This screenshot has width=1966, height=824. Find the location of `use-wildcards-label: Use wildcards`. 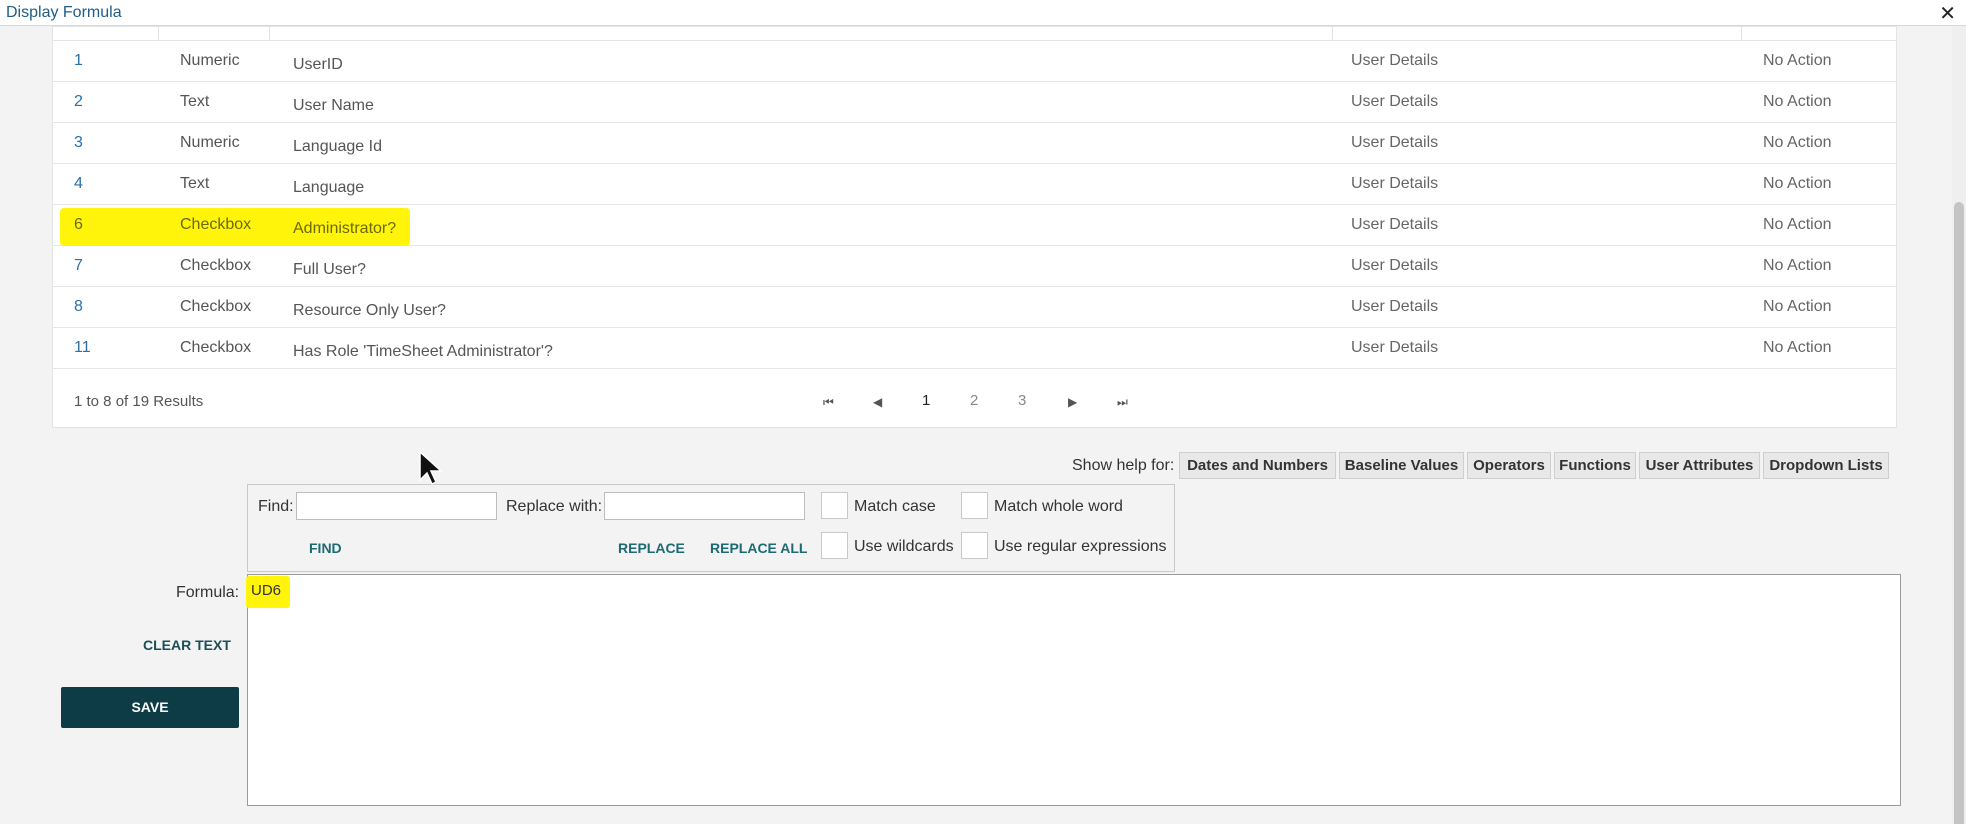

use-wildcards-label: Use wildcards is located at coordinates (904, 546).